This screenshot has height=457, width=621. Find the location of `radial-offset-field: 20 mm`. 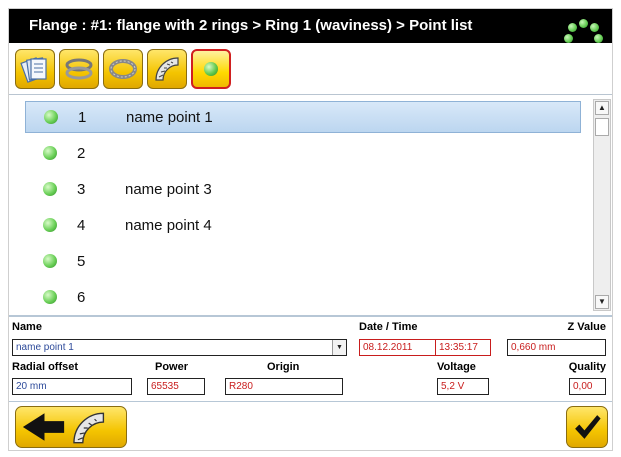

radial-offset-field: 20 mm is located at coordinates (72, 386).